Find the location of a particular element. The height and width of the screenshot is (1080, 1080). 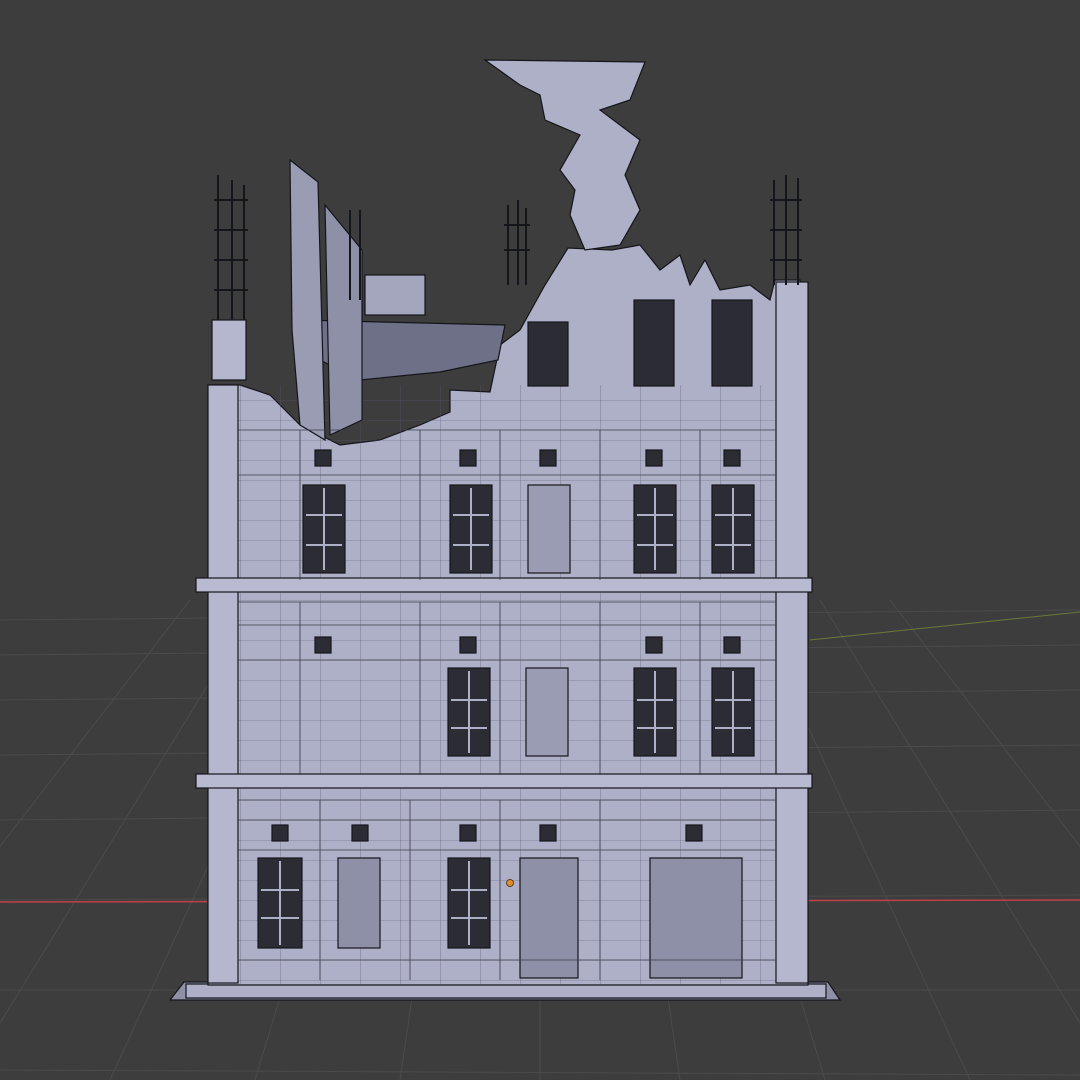

rebar-right is located at coordinates (786, 230).